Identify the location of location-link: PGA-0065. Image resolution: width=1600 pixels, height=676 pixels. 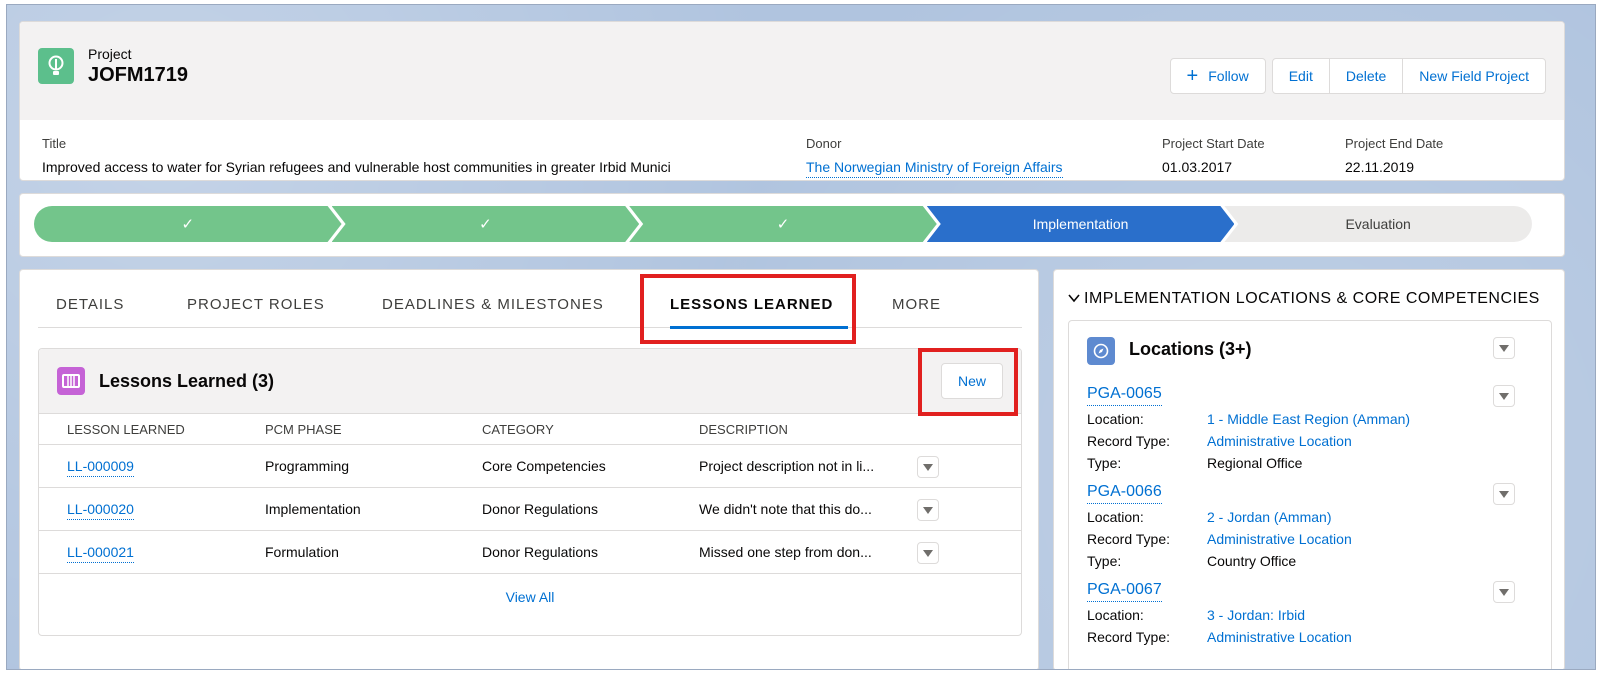
(1124, 395).